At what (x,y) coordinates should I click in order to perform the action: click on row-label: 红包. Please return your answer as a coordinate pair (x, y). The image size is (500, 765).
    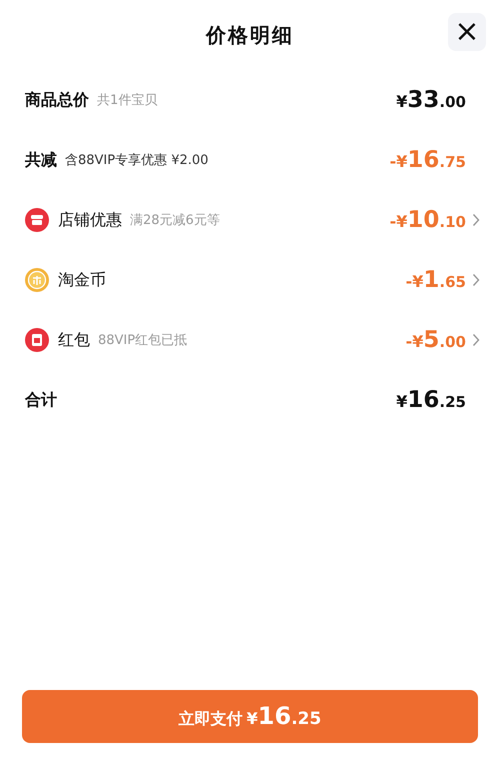
    Looking at the image, I should click on (74, 340).